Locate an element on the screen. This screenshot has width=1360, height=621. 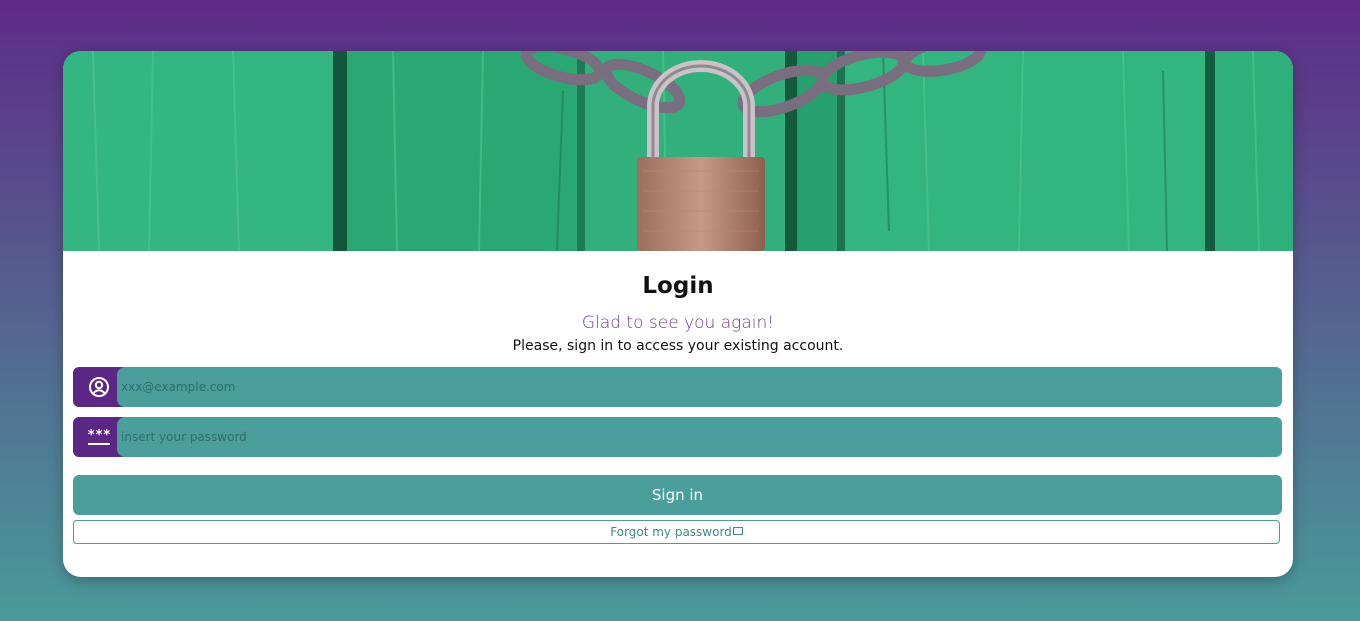
page-title: Login is located at coordinates (678, 286).